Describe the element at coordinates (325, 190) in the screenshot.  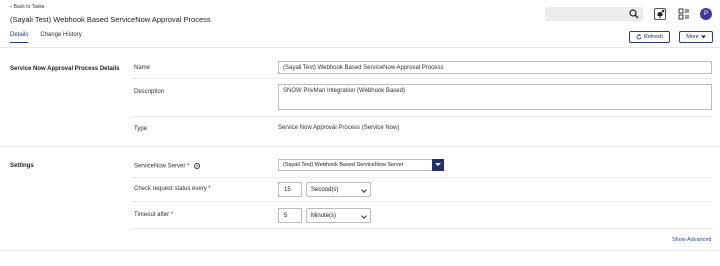
I see `check-status-unit-value: Second(s)` at that location.